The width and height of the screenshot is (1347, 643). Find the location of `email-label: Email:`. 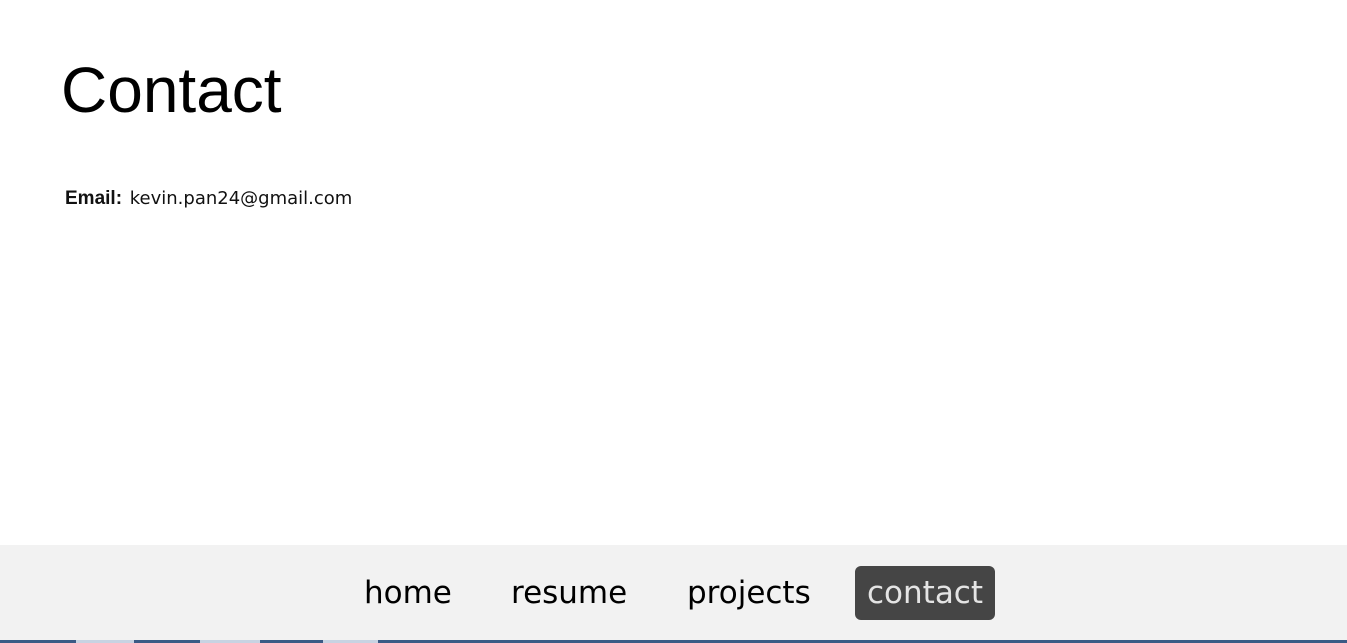

email-label: Email: is located at coordinates (94, 198).